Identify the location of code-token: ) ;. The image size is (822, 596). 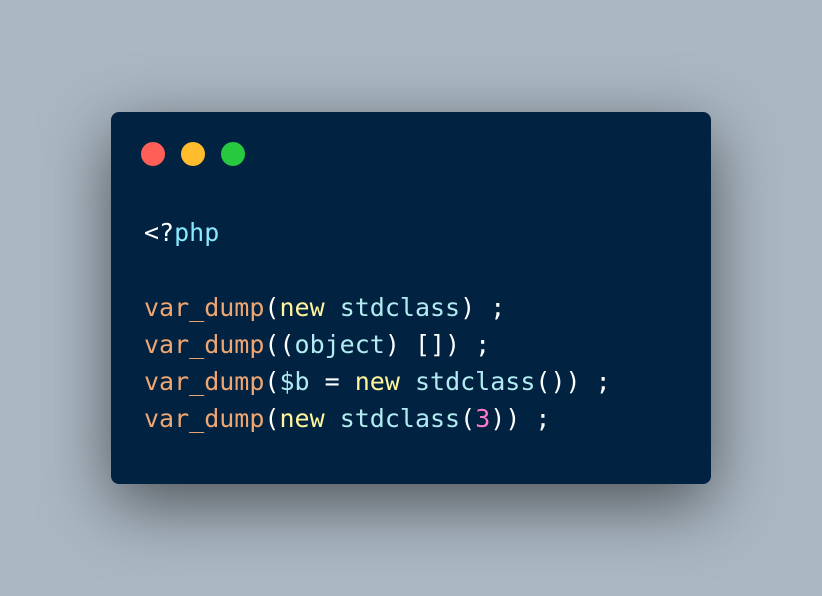
(483, 307).